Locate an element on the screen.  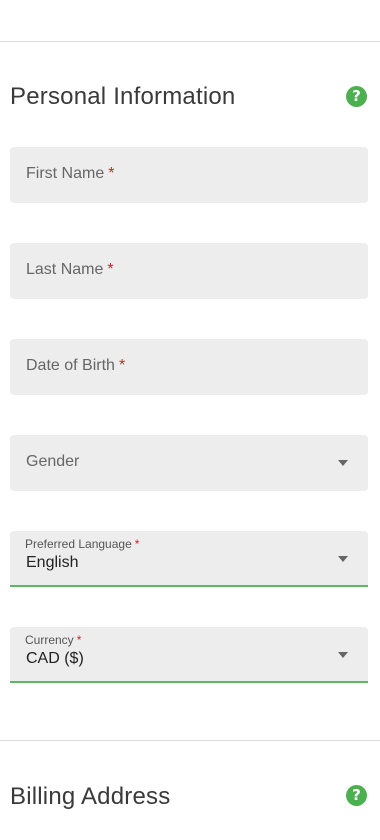
first-name-label: First Name * is located at coordinates (70, 173).